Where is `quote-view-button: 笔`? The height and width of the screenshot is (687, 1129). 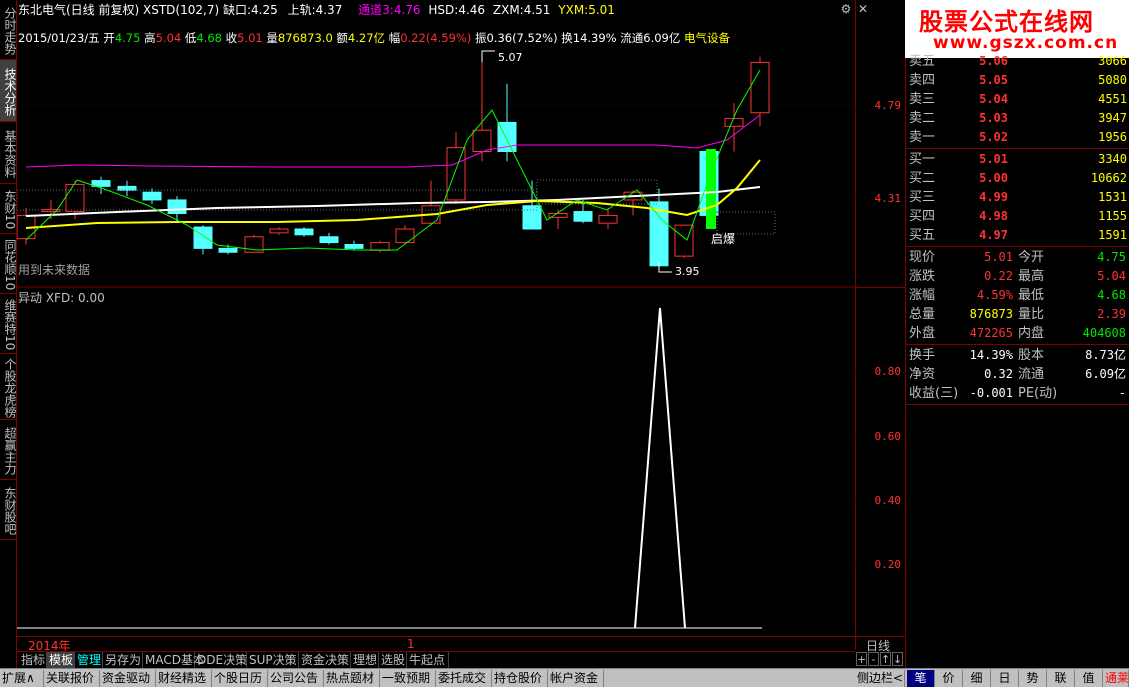 quote-view-button: 笔 is located at coordinates (921, 678).